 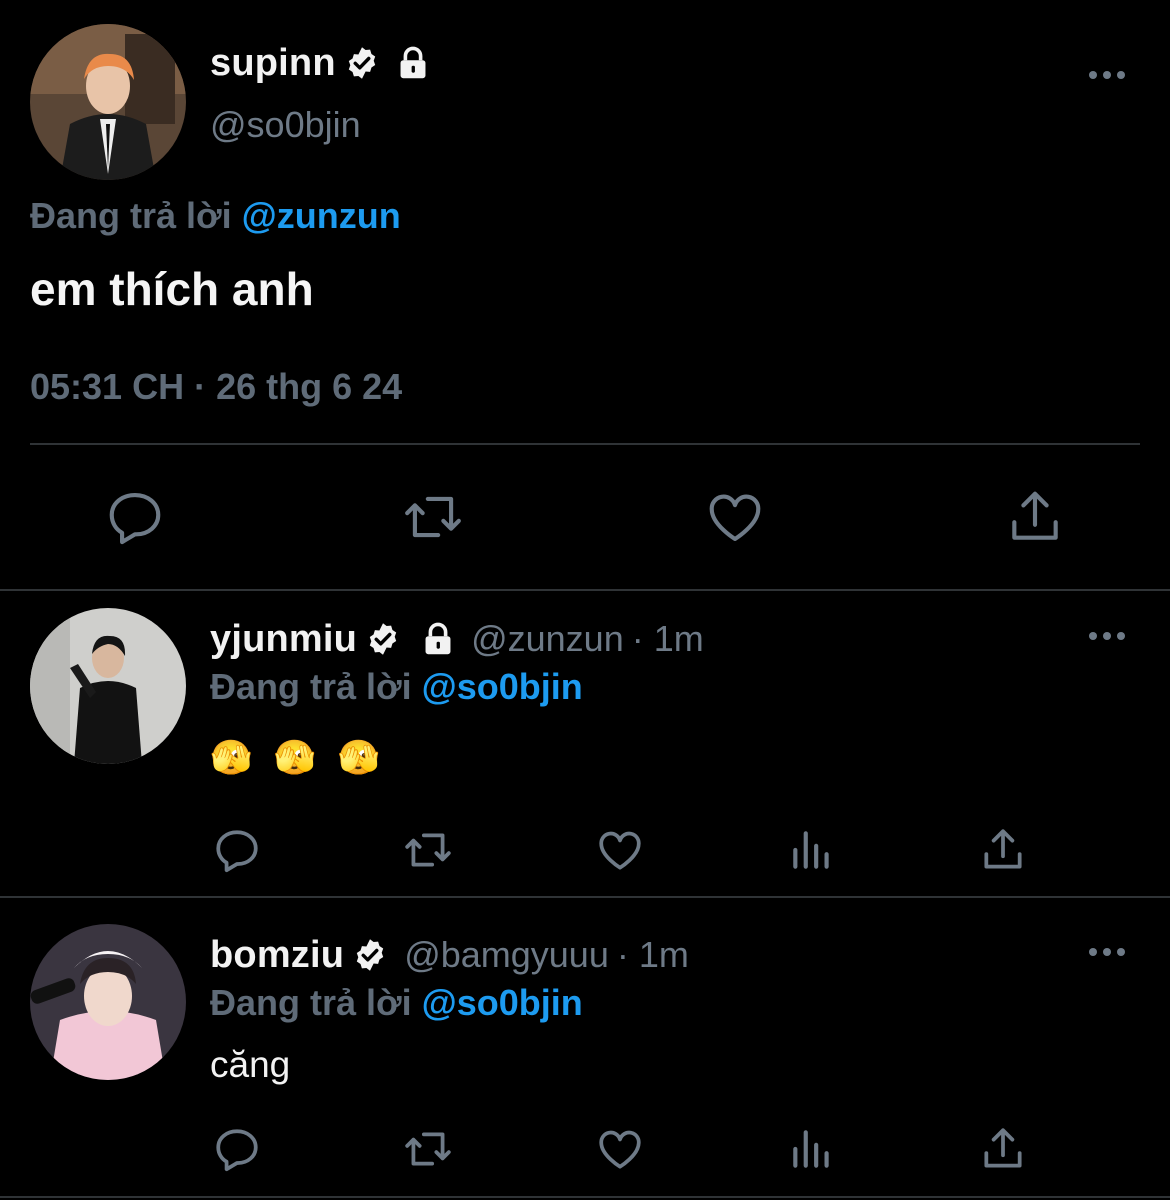 What do you see at coordinates (457, 639) in the screenshot?
I see `author-row: yjunmiu @zunzun · 1m` at bounding box center [457, 639].